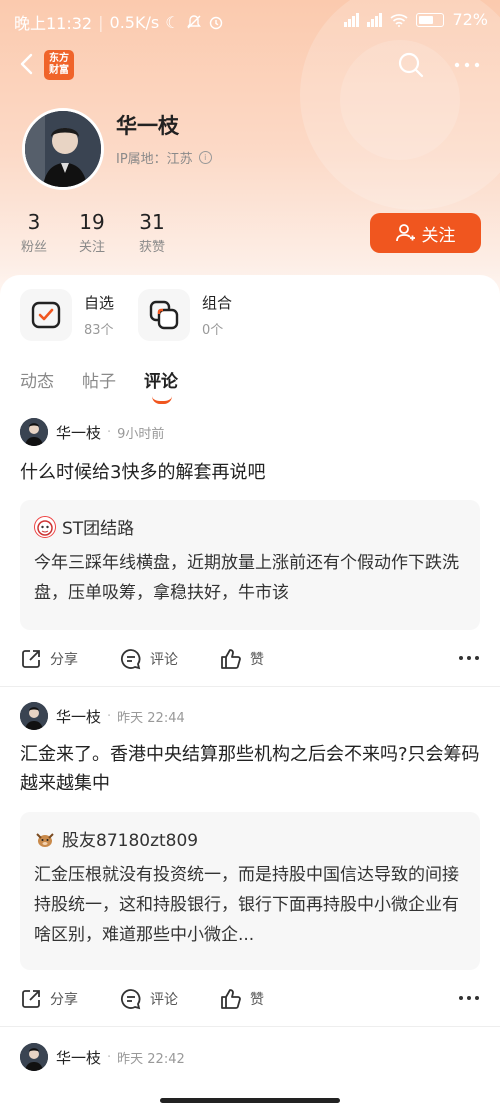 This screenshot has height=1111, width=500. I want to click on portfolio-icon, so click(164, 315).